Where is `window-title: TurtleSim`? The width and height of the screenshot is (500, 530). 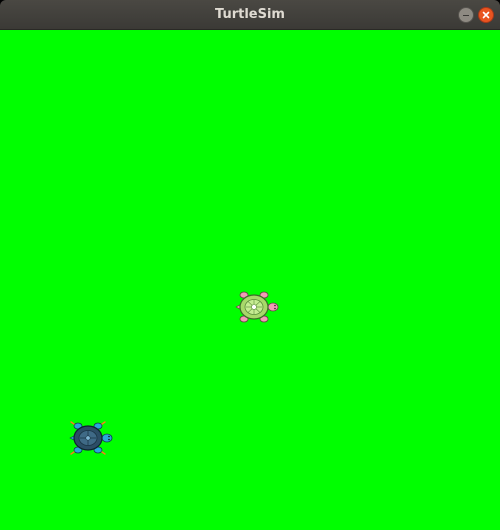
window-title: TurtleSim is located at coordinates (250, 14).